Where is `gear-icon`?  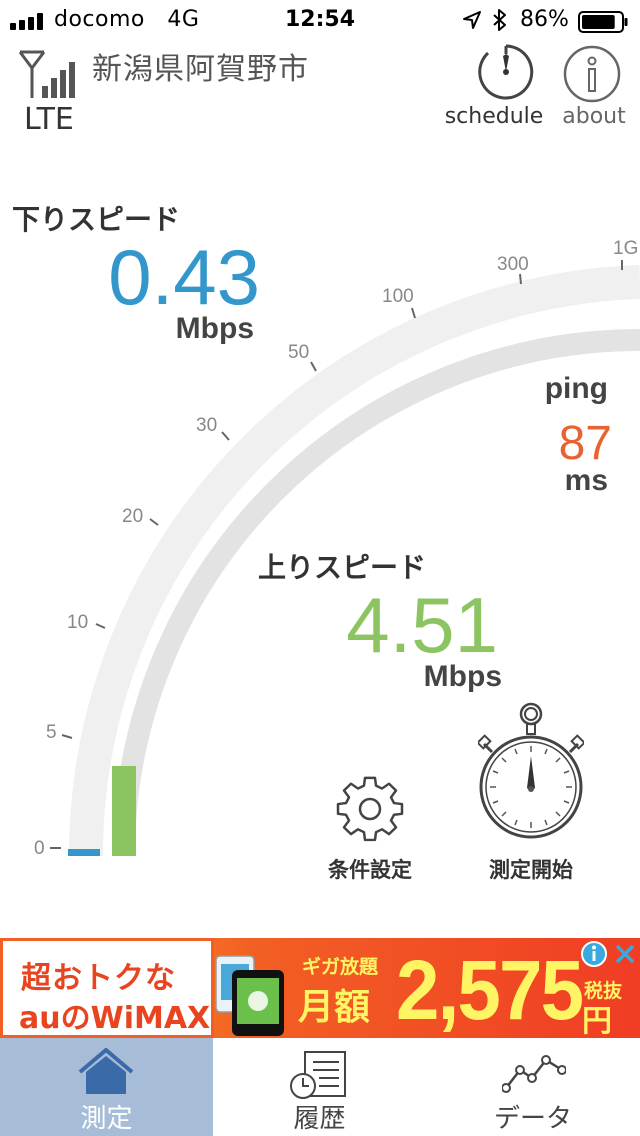 gear-icon is located at coordinates (370, 809).